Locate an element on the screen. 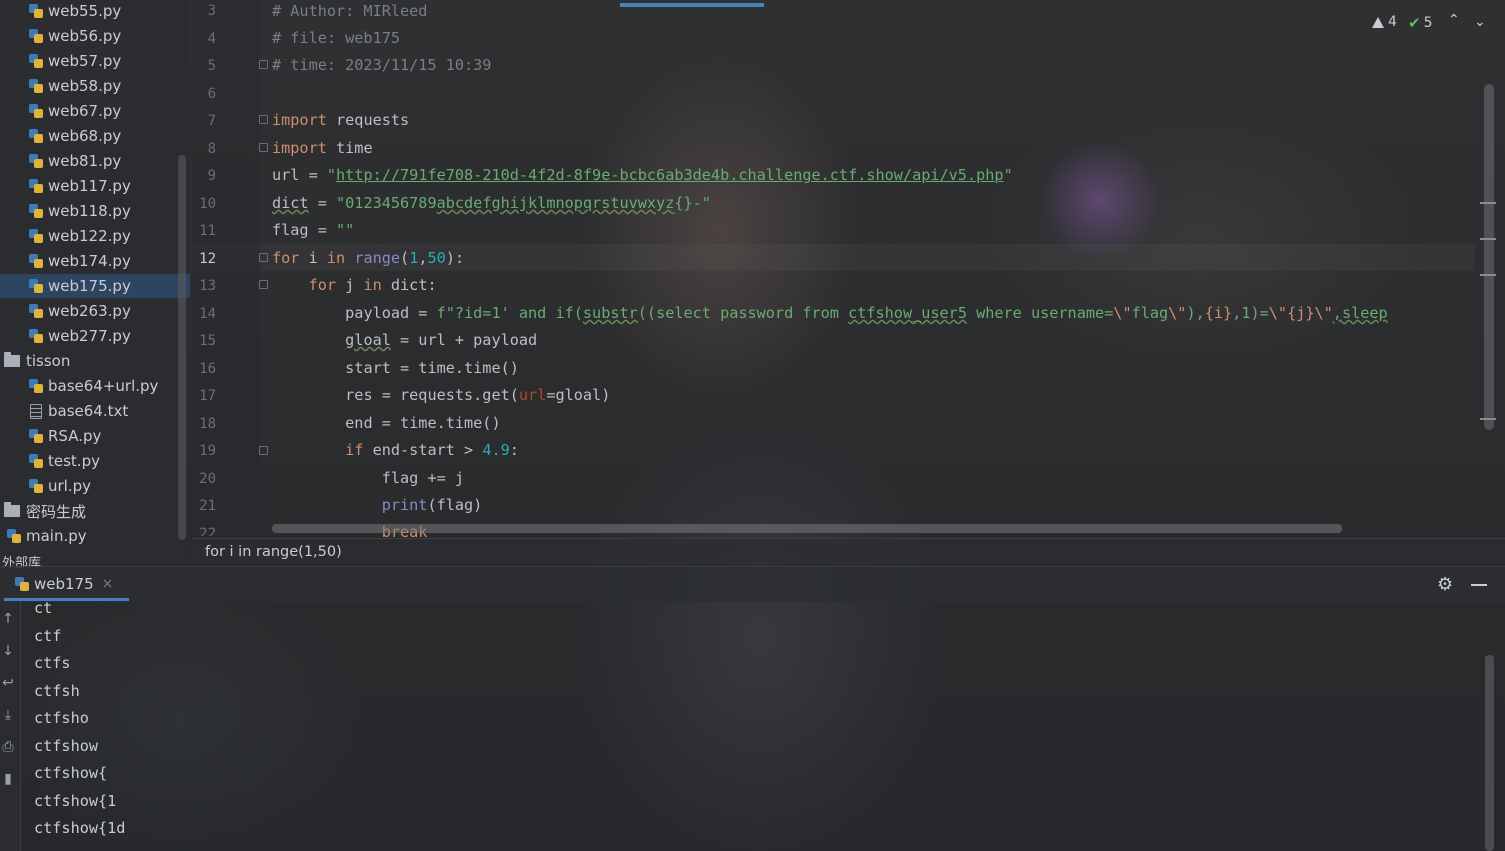  output-line: ctfsh is located at coordinates (57, 690).